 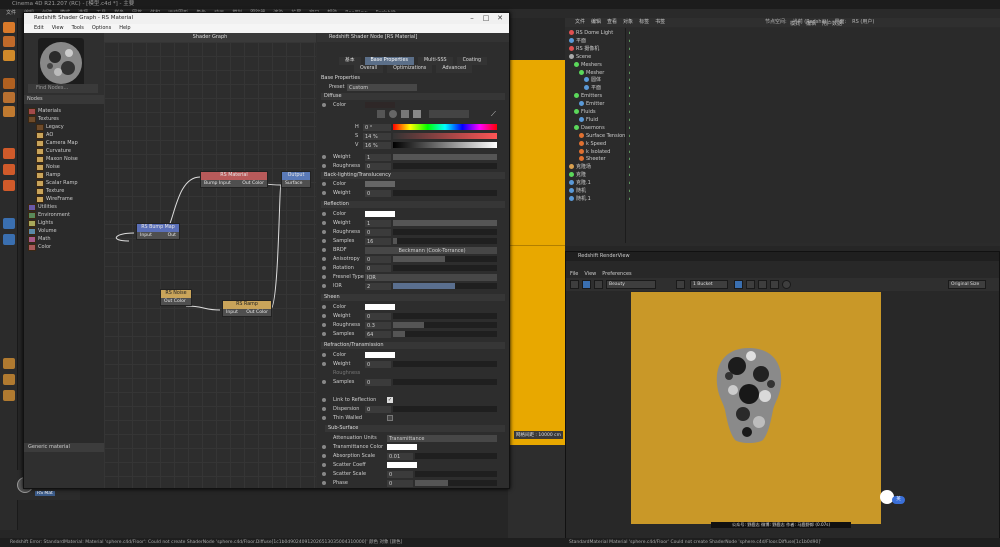 What do you see at coordinates (417, 114) in the screenshot?
I see `picture-icon` at bounding box center [417, 114].